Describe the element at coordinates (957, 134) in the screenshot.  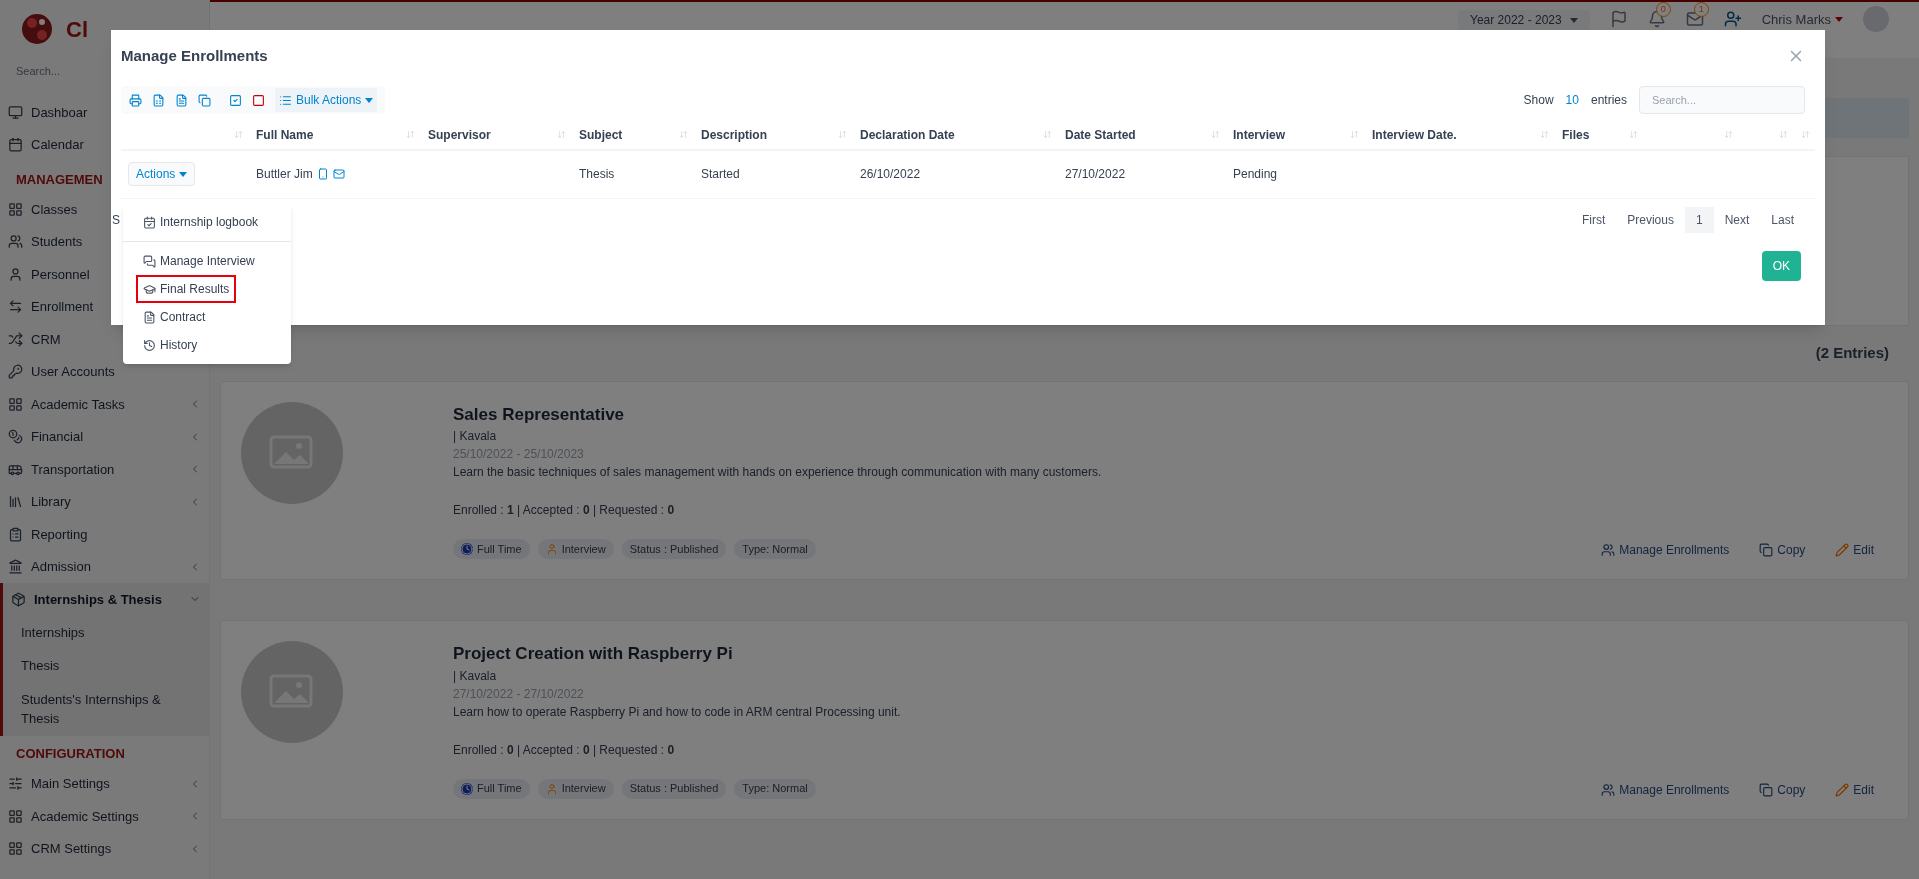
I see `column-header: Declaration Date` at that location.